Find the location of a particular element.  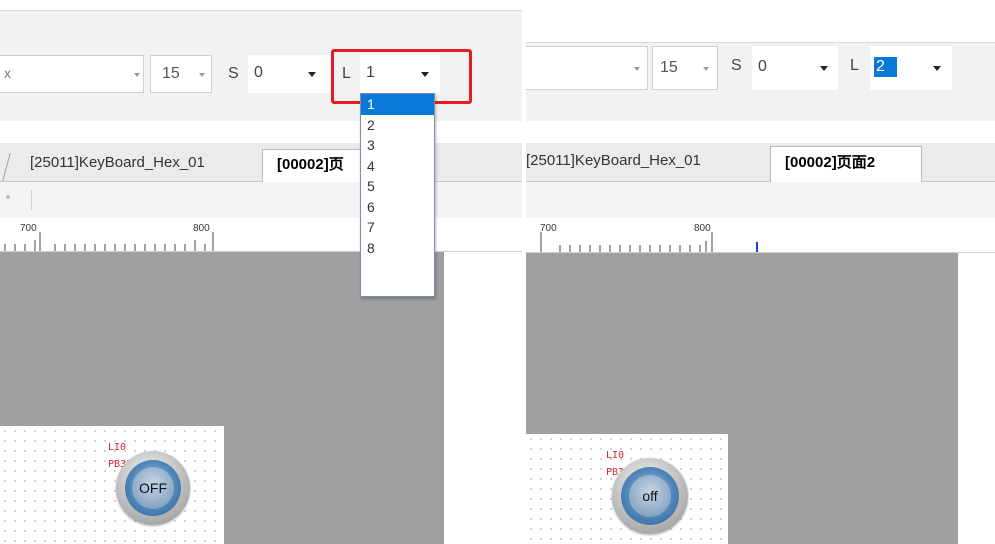

l-select: 2 is located at coordinates (911, 68).